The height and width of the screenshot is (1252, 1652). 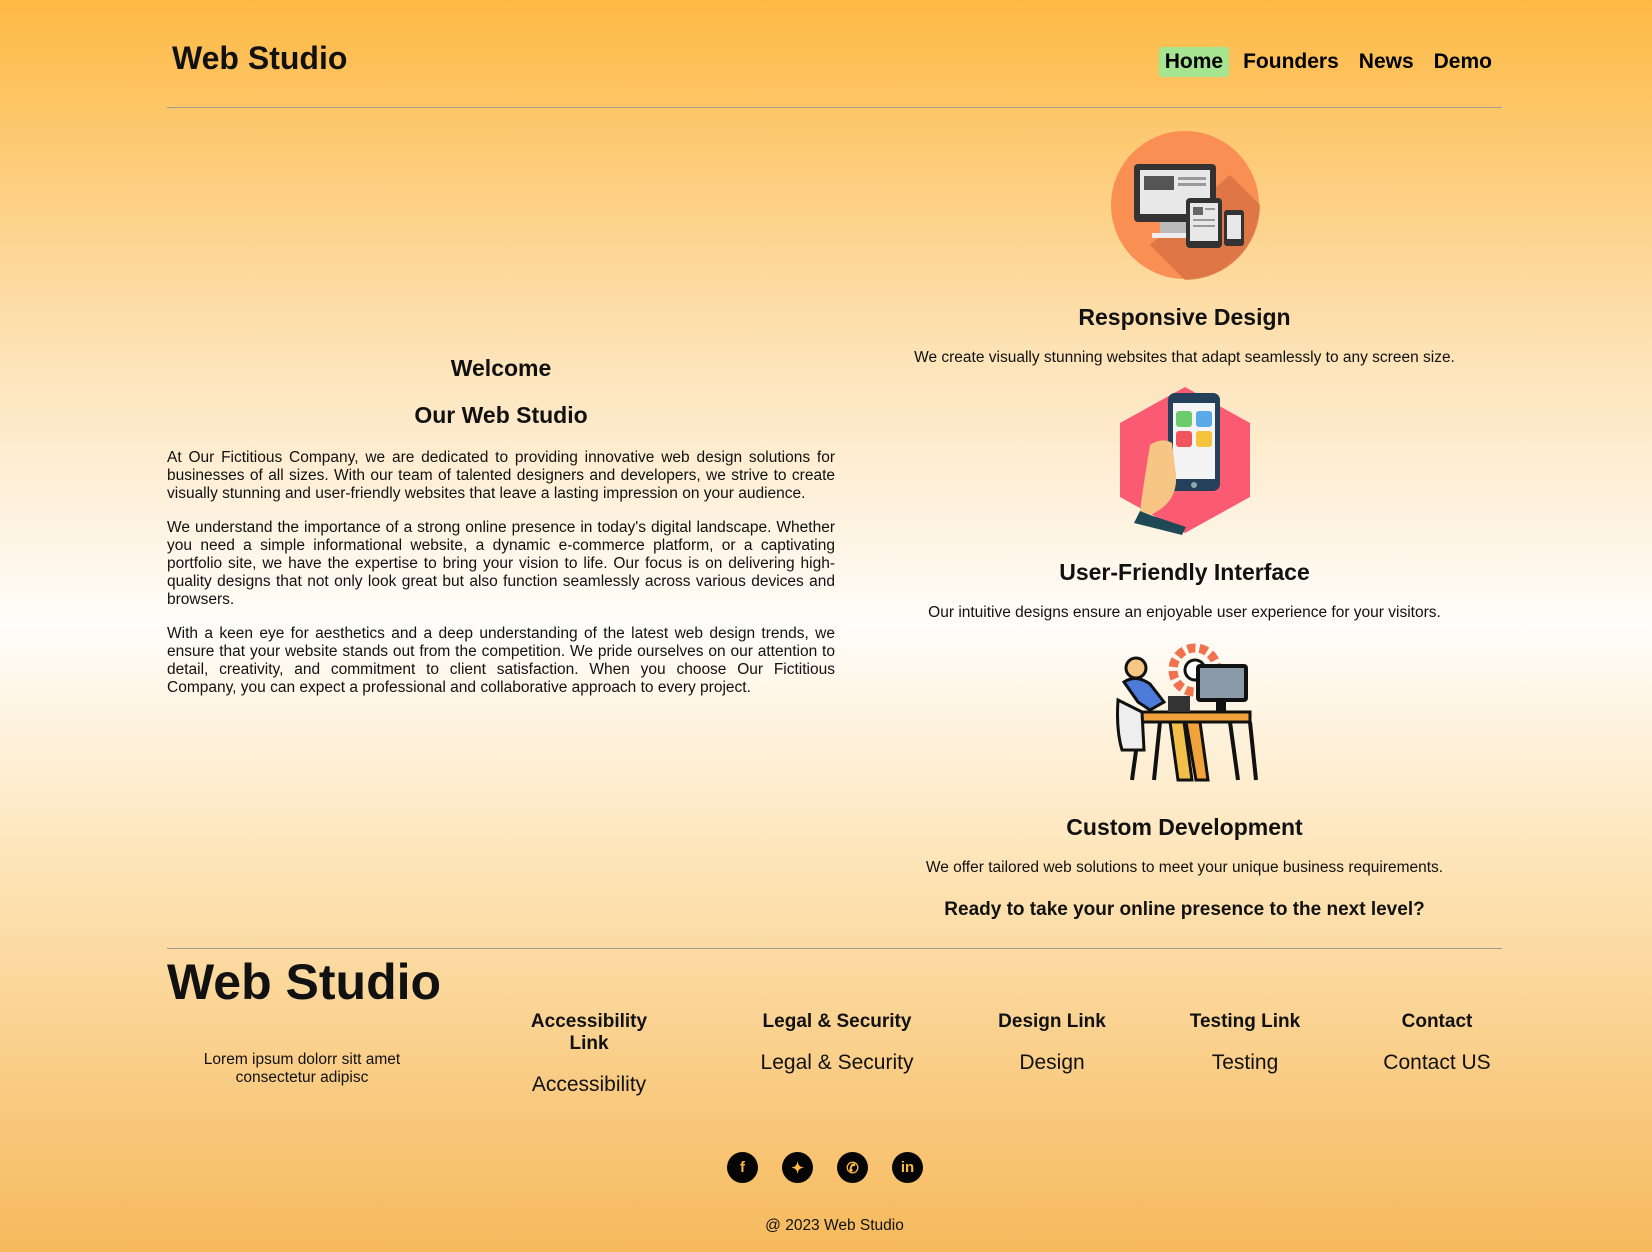 What do you see at coordinates (1437, 1063) in the screenshot?
I see `footer-link-contact: Contact US` at bounding box center [1437, 1063].